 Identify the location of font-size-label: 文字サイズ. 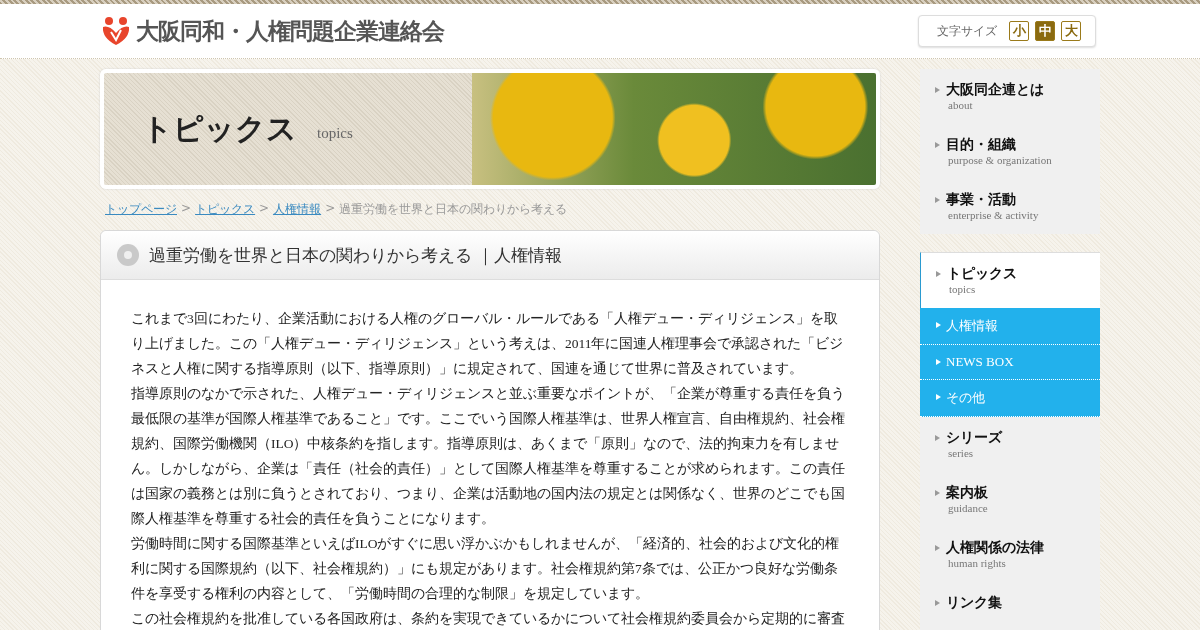
(967, 31).